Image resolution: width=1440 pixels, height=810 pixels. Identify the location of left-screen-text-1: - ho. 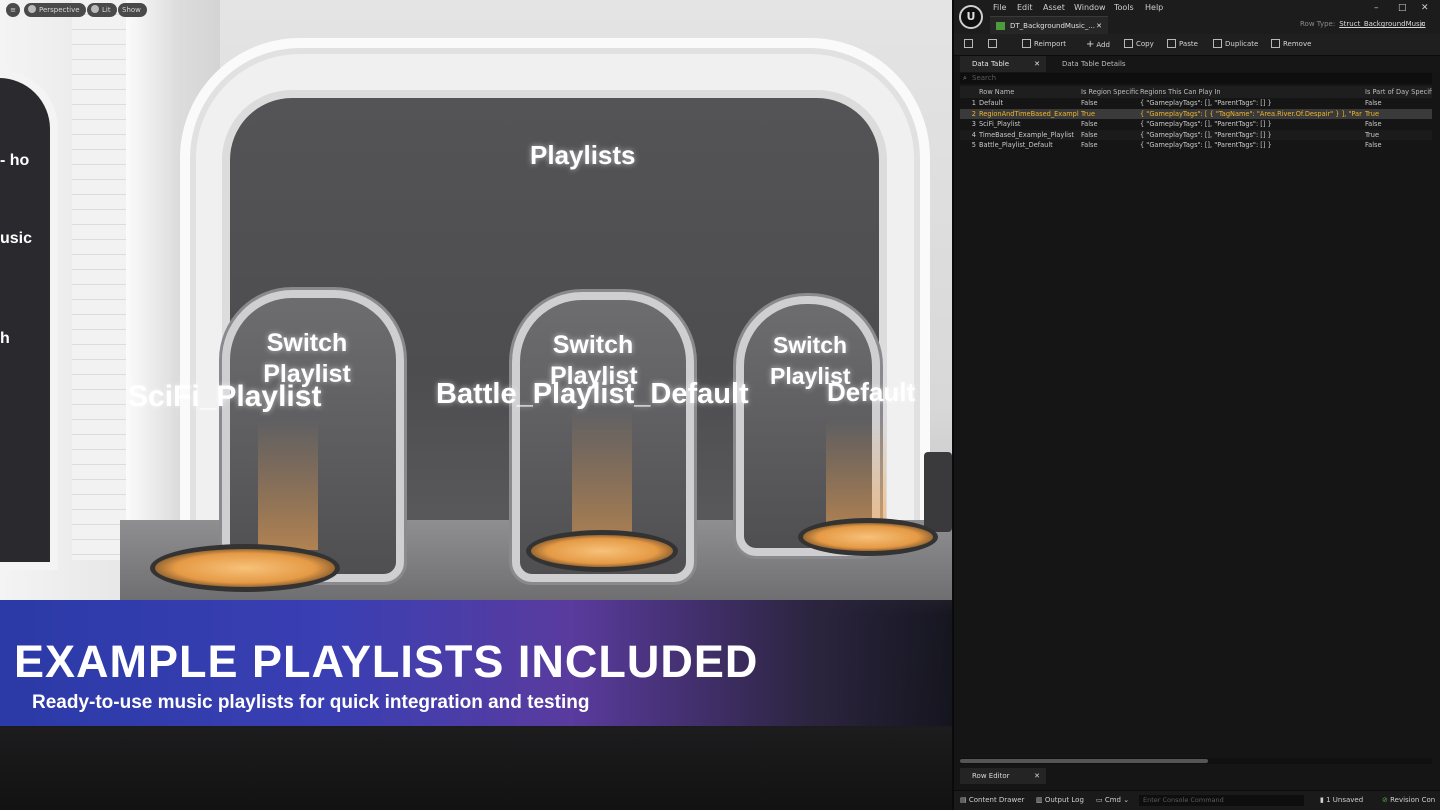
(15, 160).